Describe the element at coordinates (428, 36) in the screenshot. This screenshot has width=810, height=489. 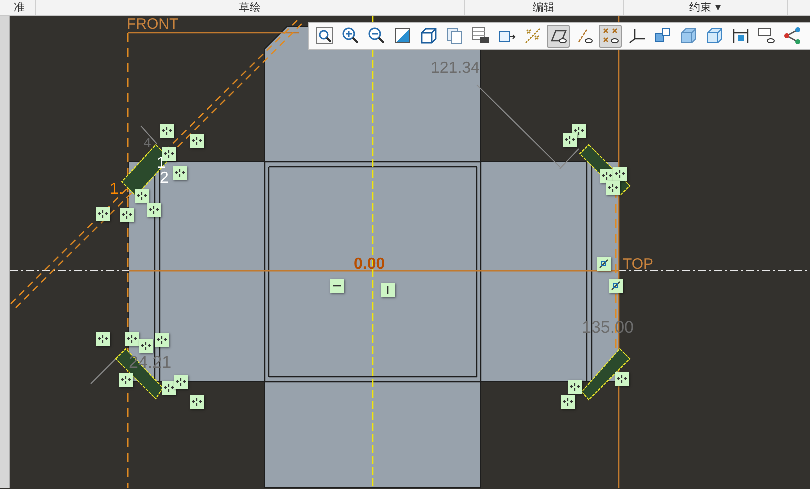
I see `cube-icon` at that location.